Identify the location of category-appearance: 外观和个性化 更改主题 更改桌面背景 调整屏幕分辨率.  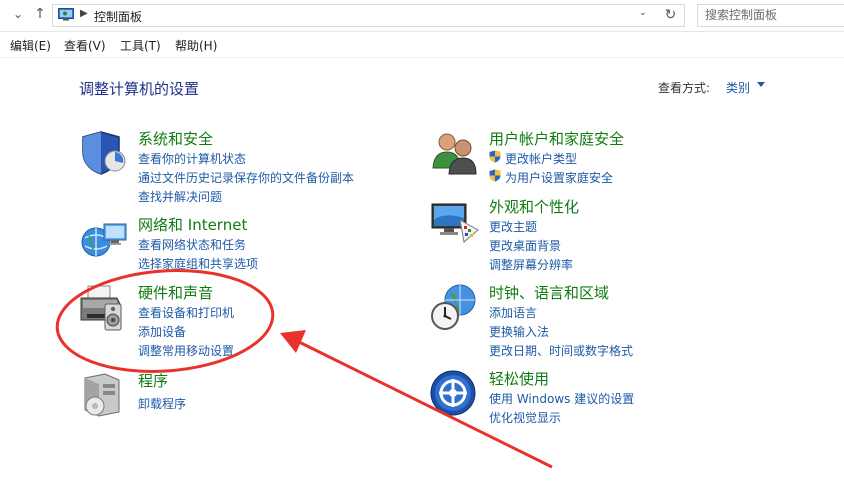
(590, 234).